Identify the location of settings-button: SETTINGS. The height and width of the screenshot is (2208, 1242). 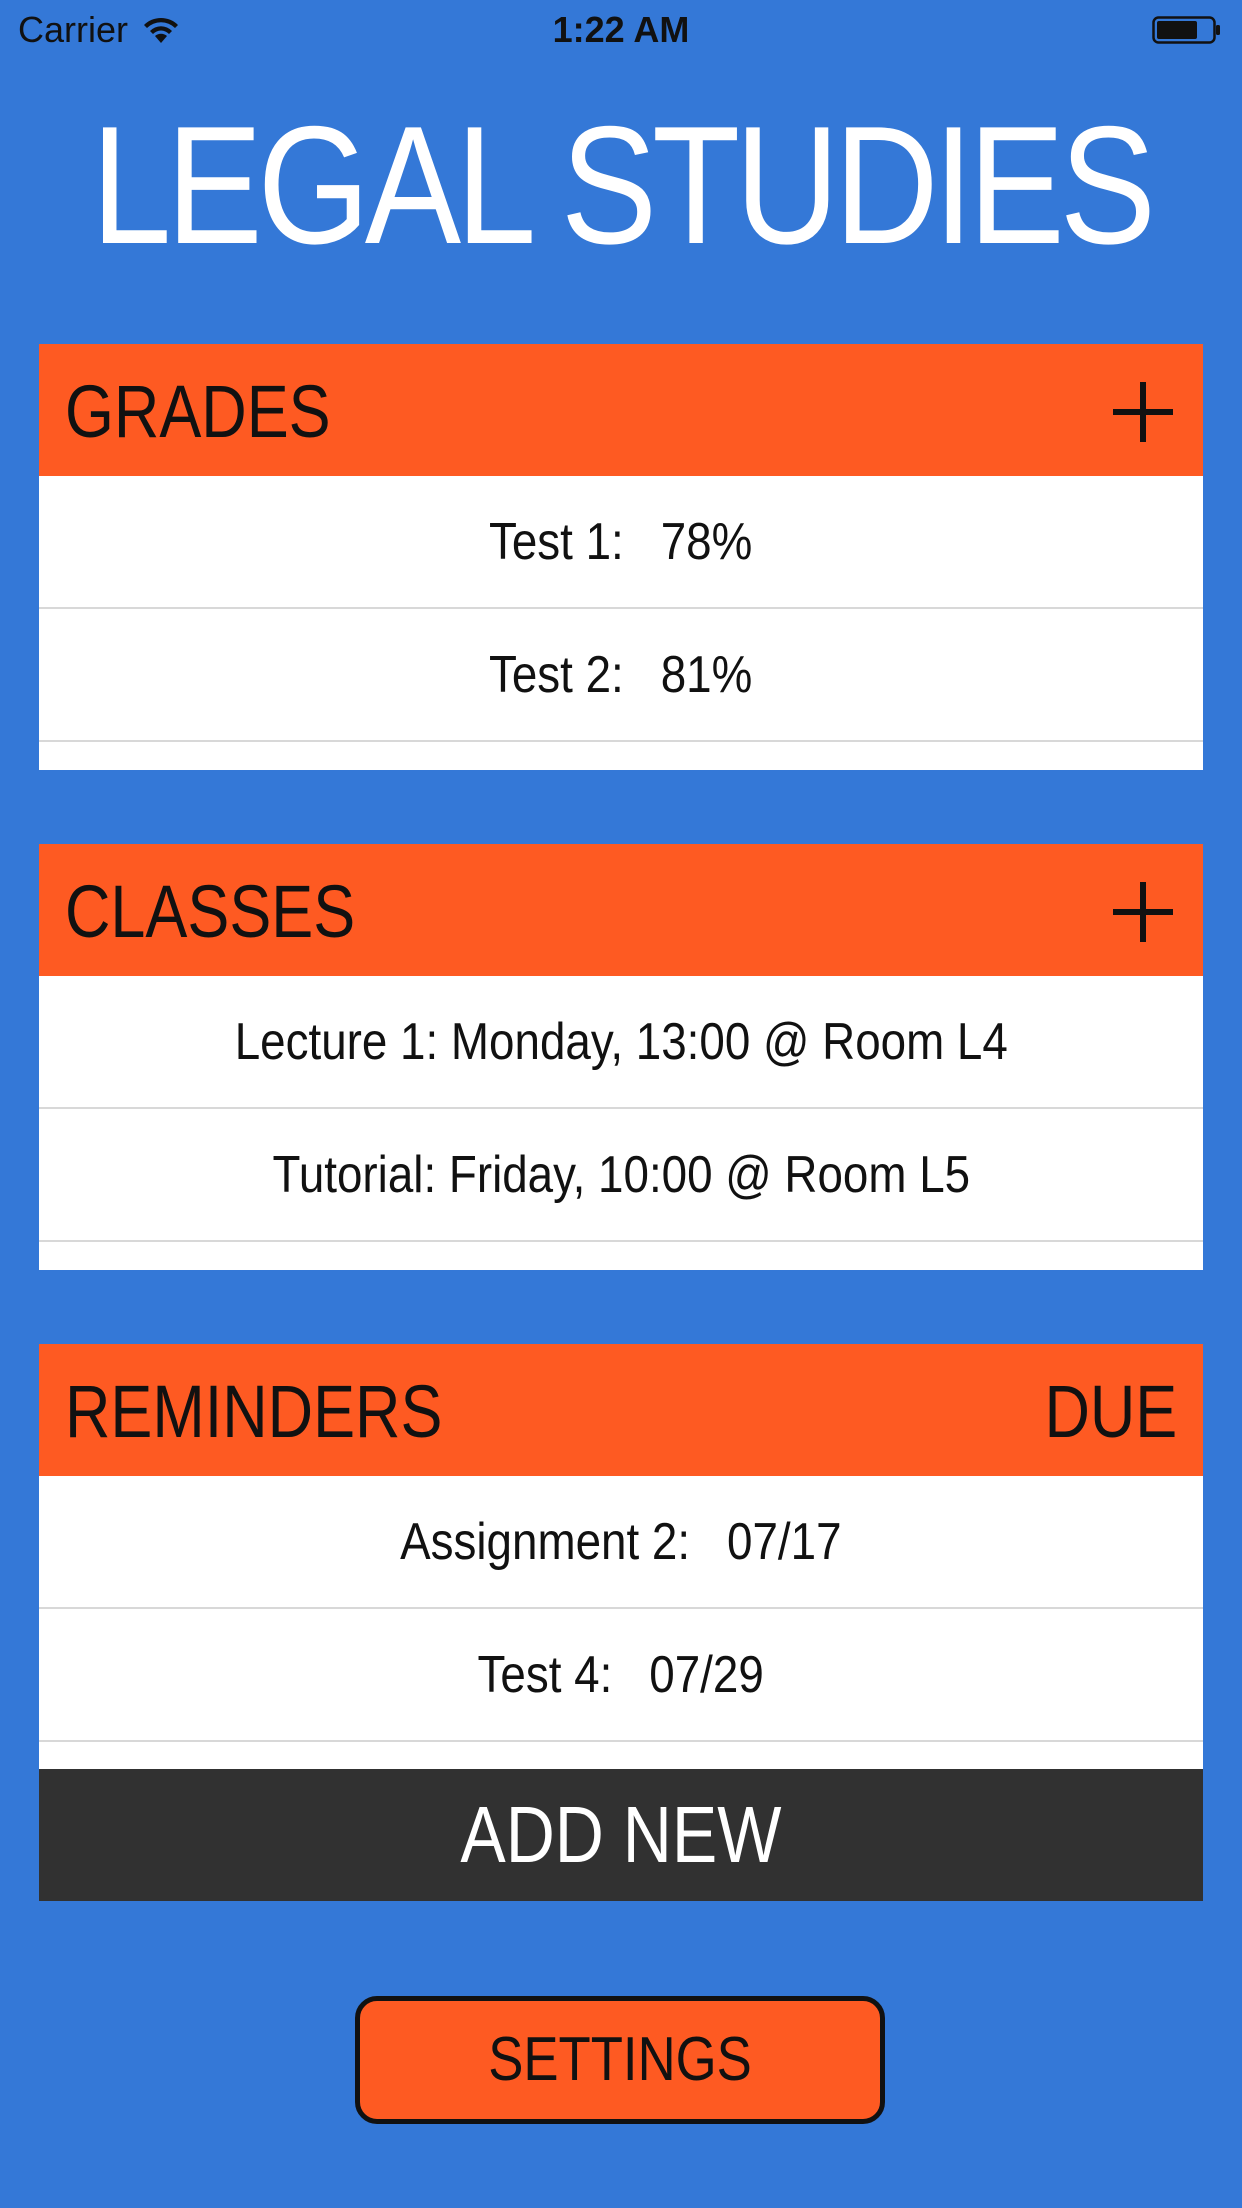
(620, 2060).